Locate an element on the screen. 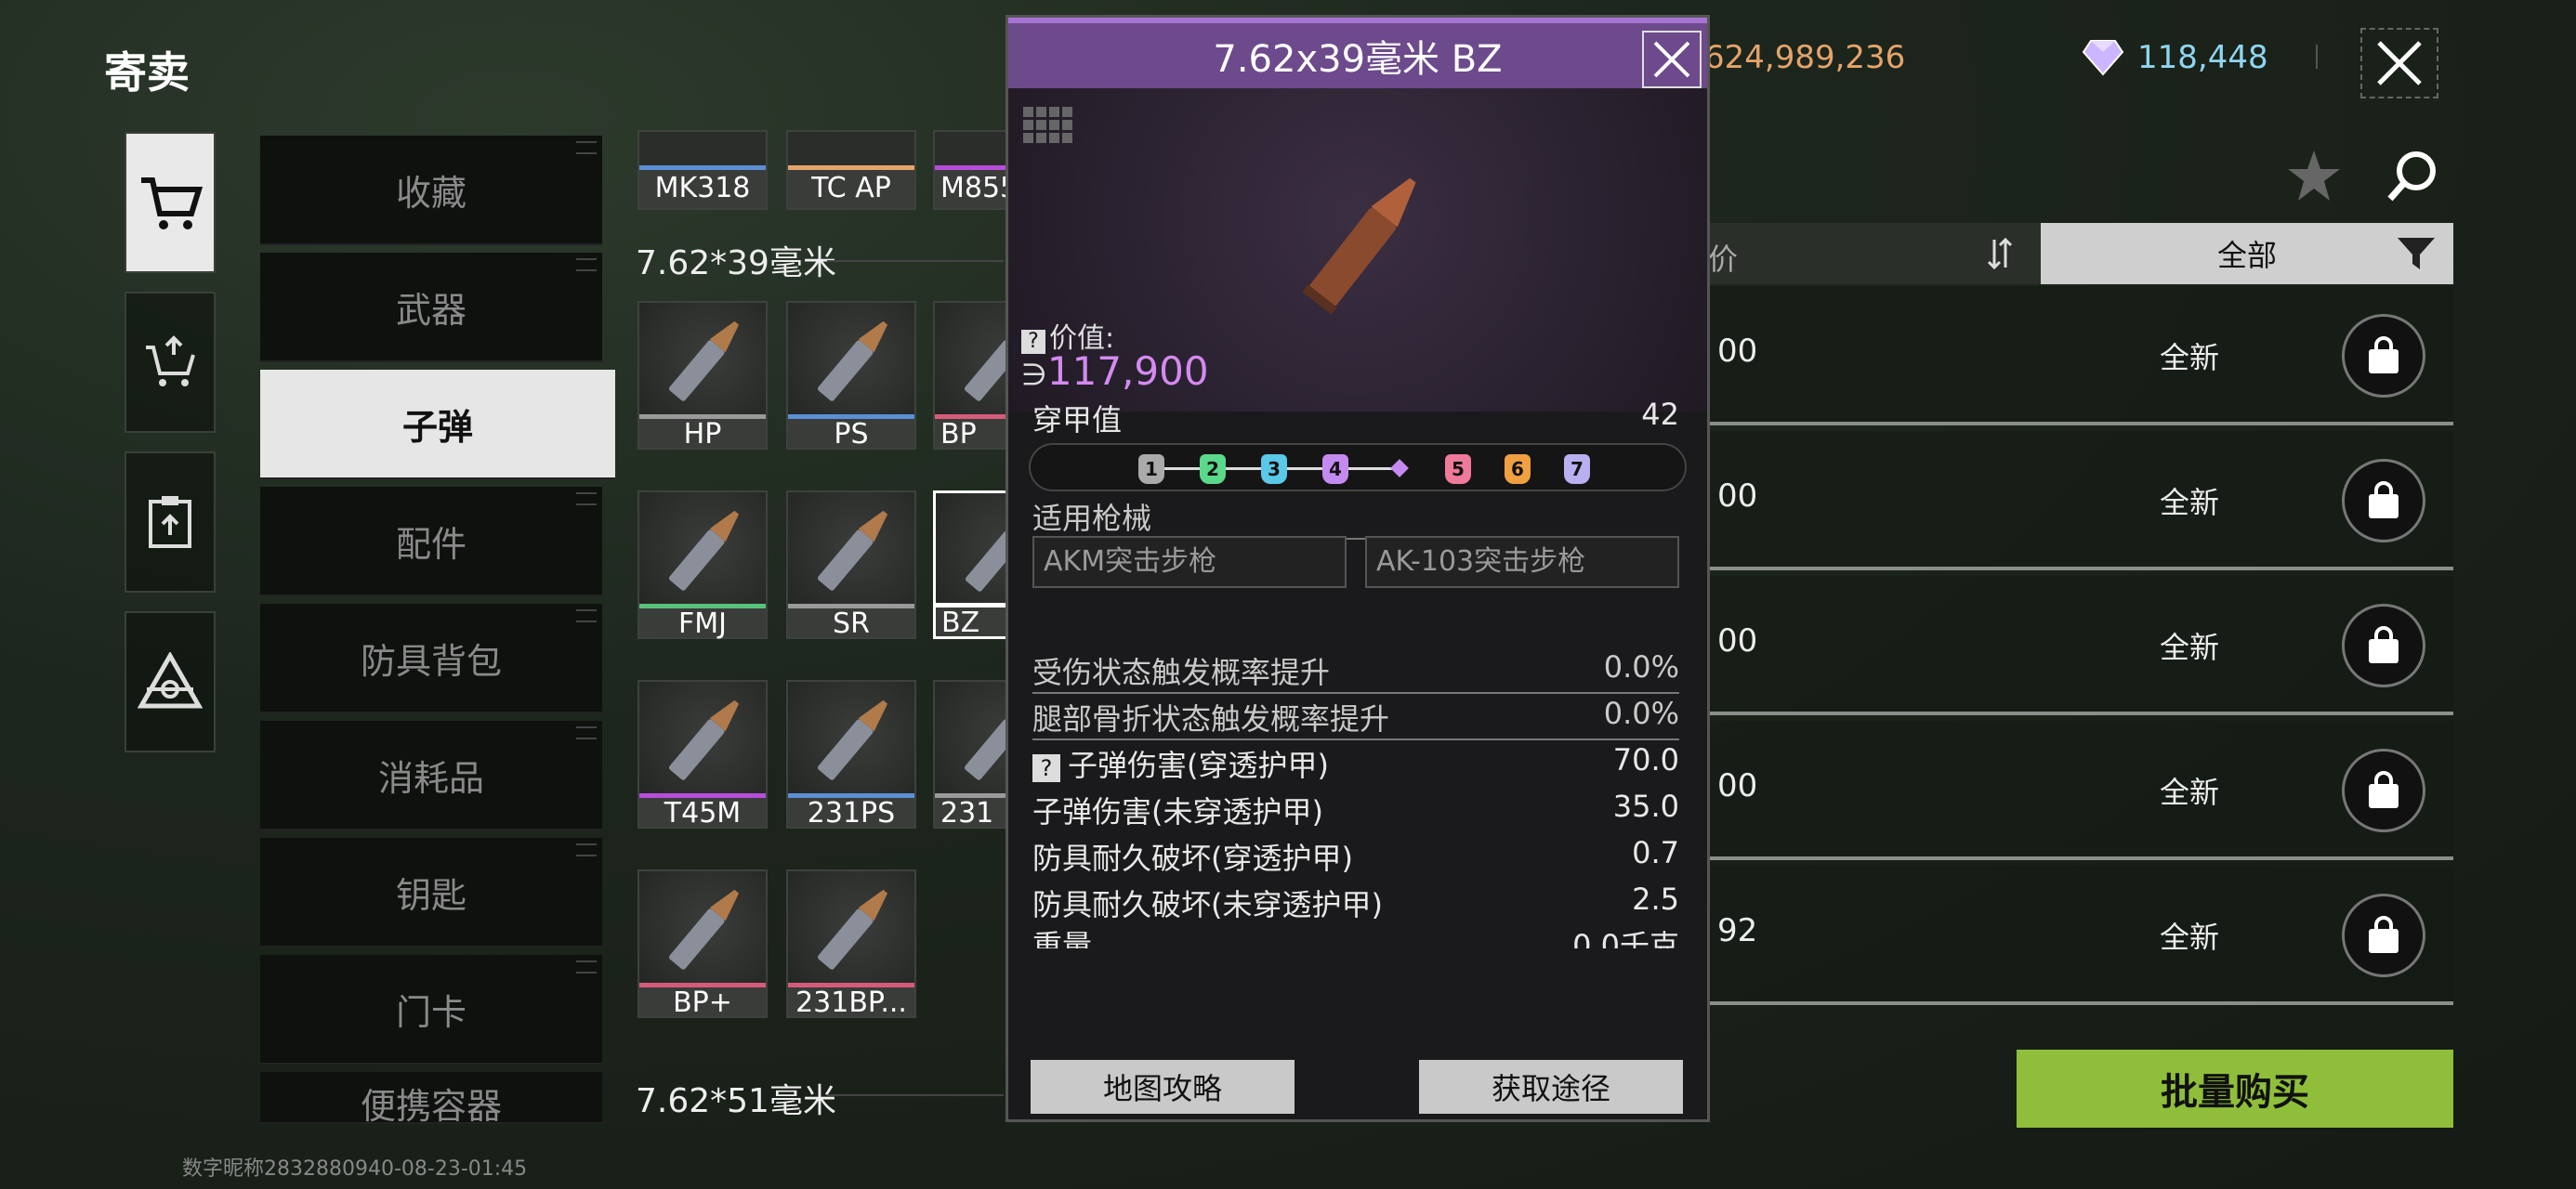 This screenshot has width=2576, height=1189. price-header-label: 价 is located at coordinates (1723, 259).